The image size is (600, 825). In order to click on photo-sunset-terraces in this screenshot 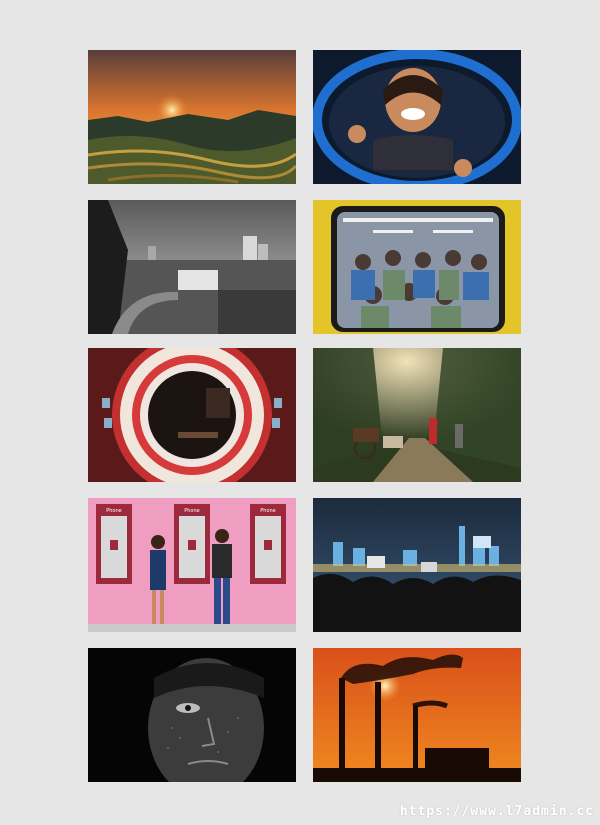, I will do `click(192, 117)`.